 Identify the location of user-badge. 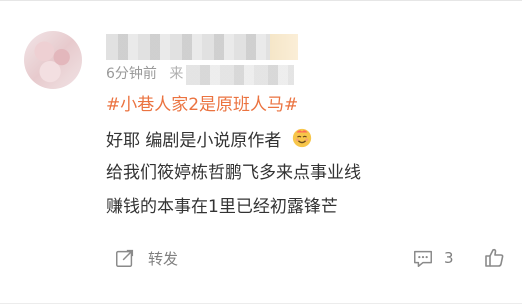
(284, 47).